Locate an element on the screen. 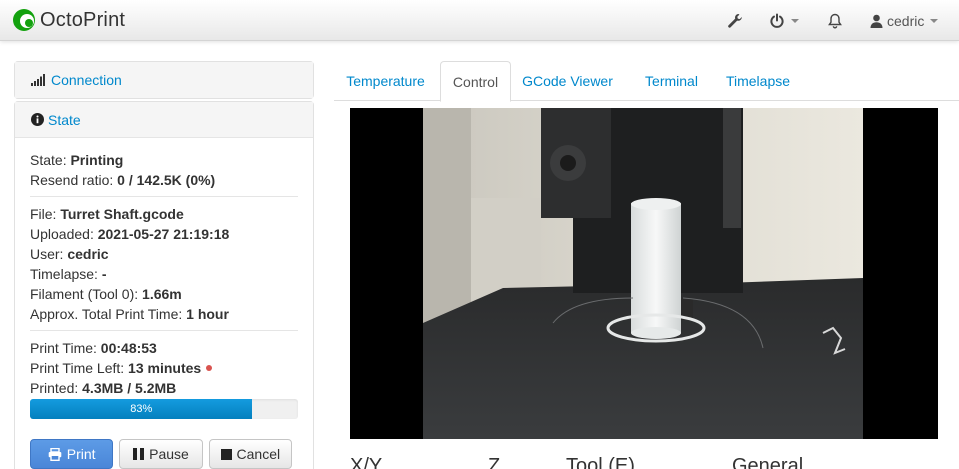 The width and height of the screenshot is (959, 469). user-value: cedric is located at coordinates (88, 254).